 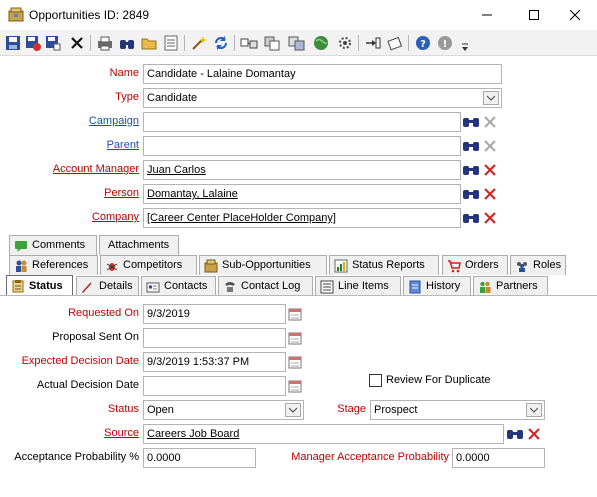 I want to click on parent-label: Parent, so click(x=69, y=145).